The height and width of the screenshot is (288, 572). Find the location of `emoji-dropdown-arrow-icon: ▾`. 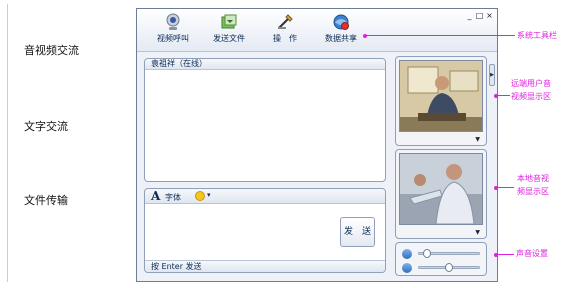

emoji-dropdown-arrow-icon: ▾ is located at coordinates (209, 195).